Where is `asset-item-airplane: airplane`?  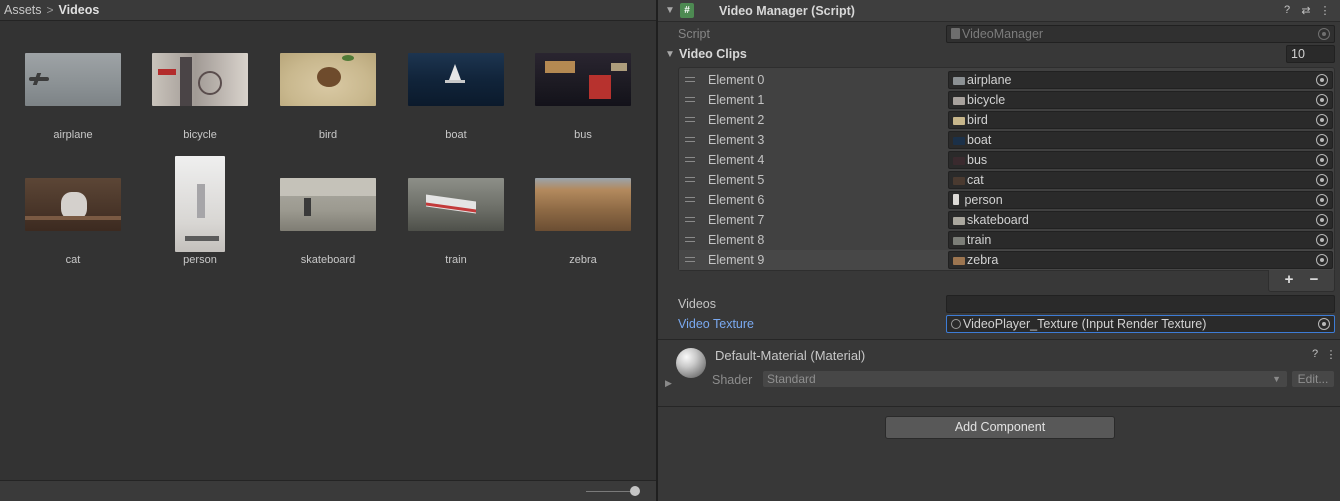
asset-item-airplane: airplane is located at coordinates (73, 84).